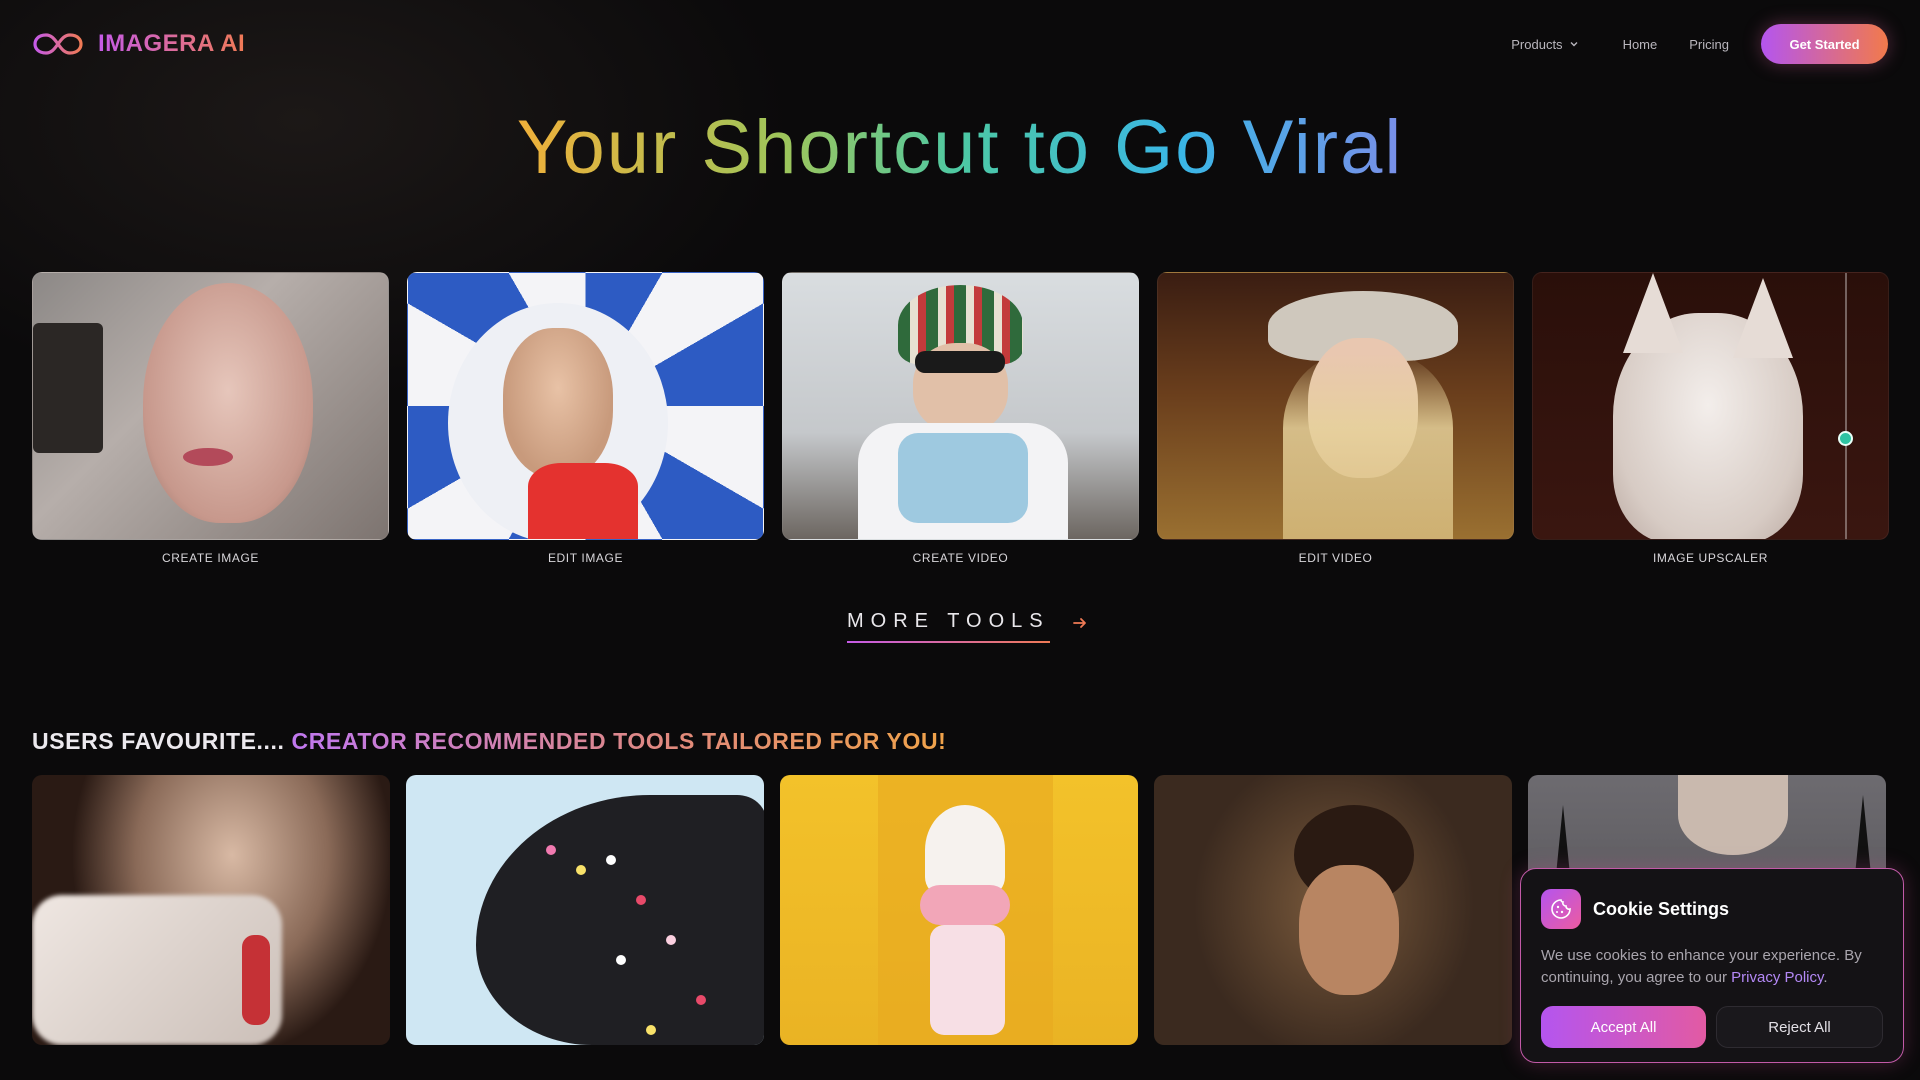 The image size is (1920, 1080). I want to click on chevron-down-icon, so click(1574, 44).